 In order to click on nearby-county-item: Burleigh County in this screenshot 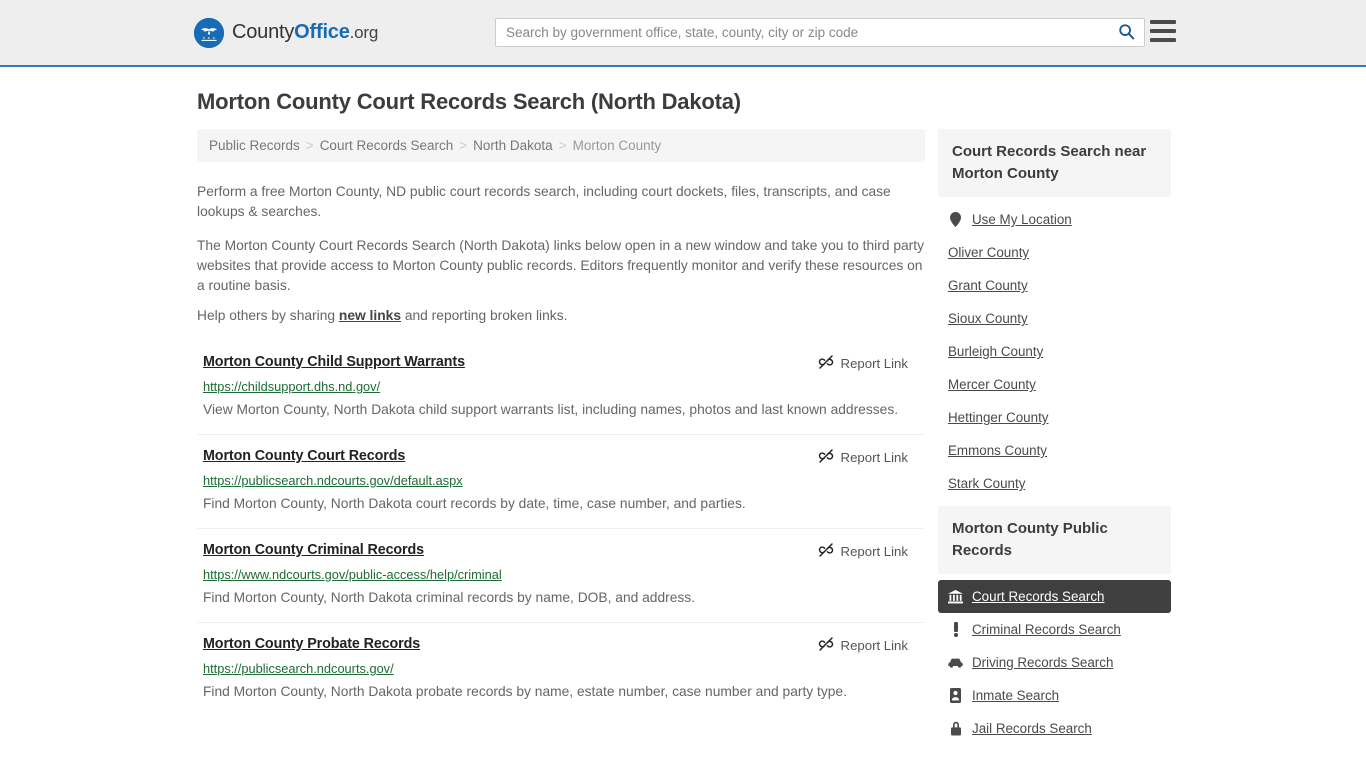, I will do `click(1054, 351)`.